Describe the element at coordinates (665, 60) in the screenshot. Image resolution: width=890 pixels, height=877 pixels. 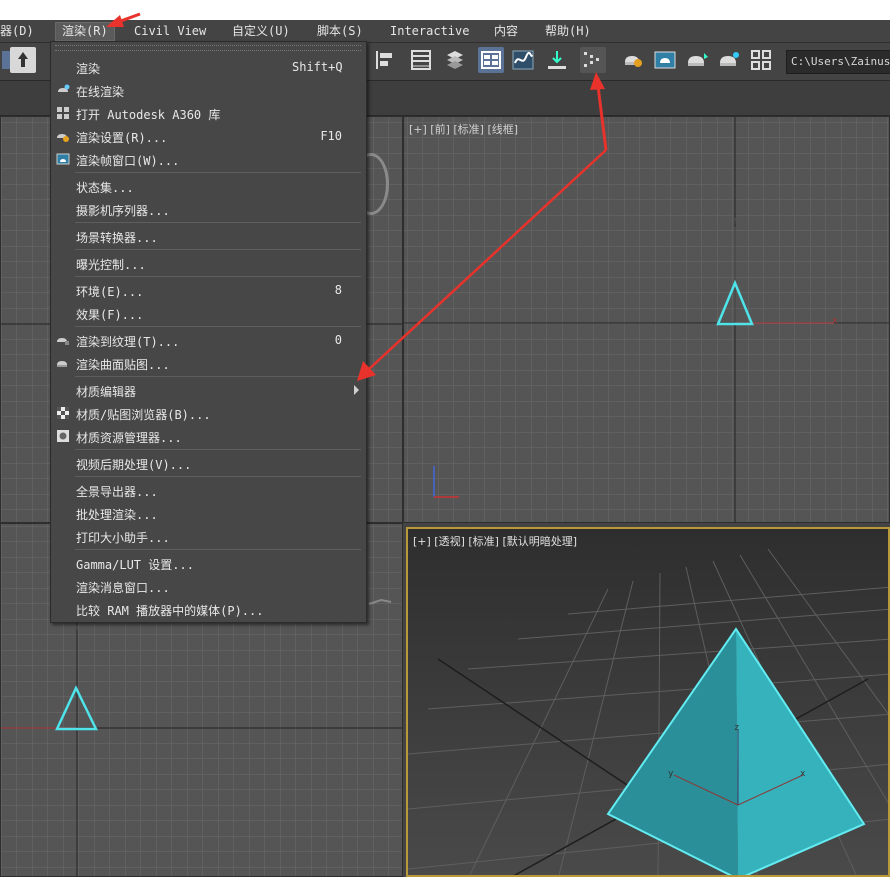
I see `rendered-frame-window-icon` at that location.